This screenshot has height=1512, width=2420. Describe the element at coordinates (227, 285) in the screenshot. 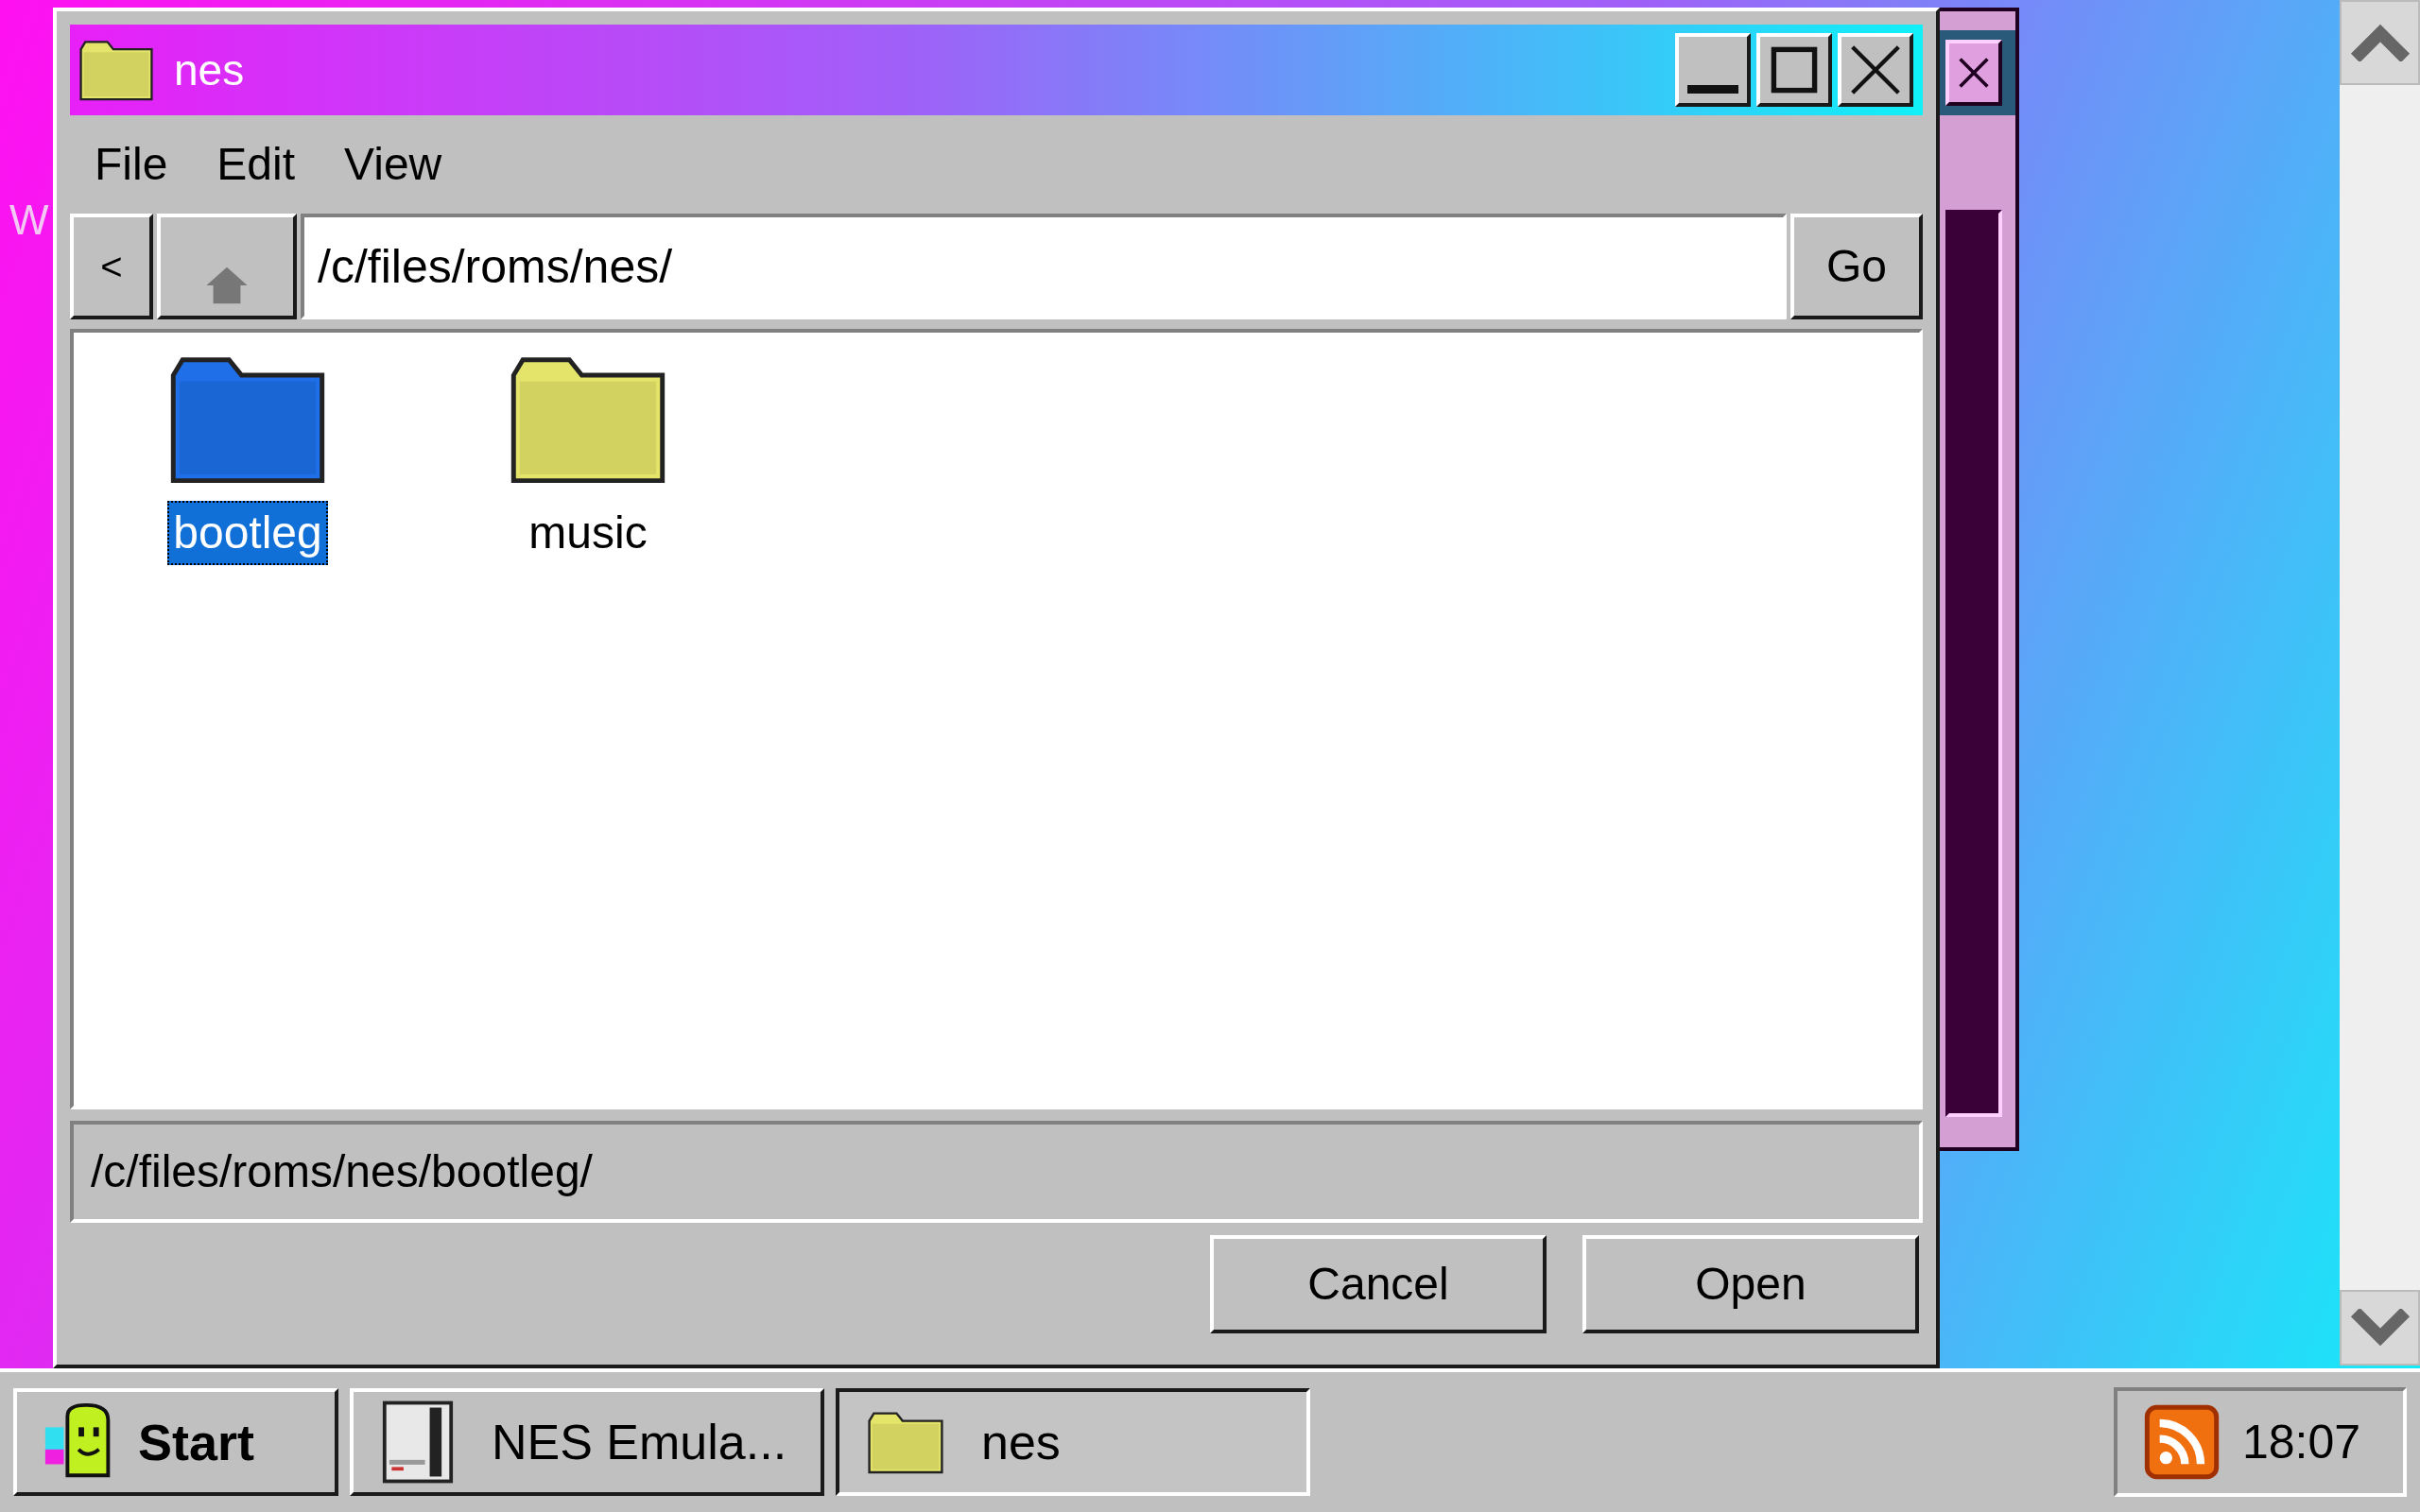

I see `home-icon` at that location.